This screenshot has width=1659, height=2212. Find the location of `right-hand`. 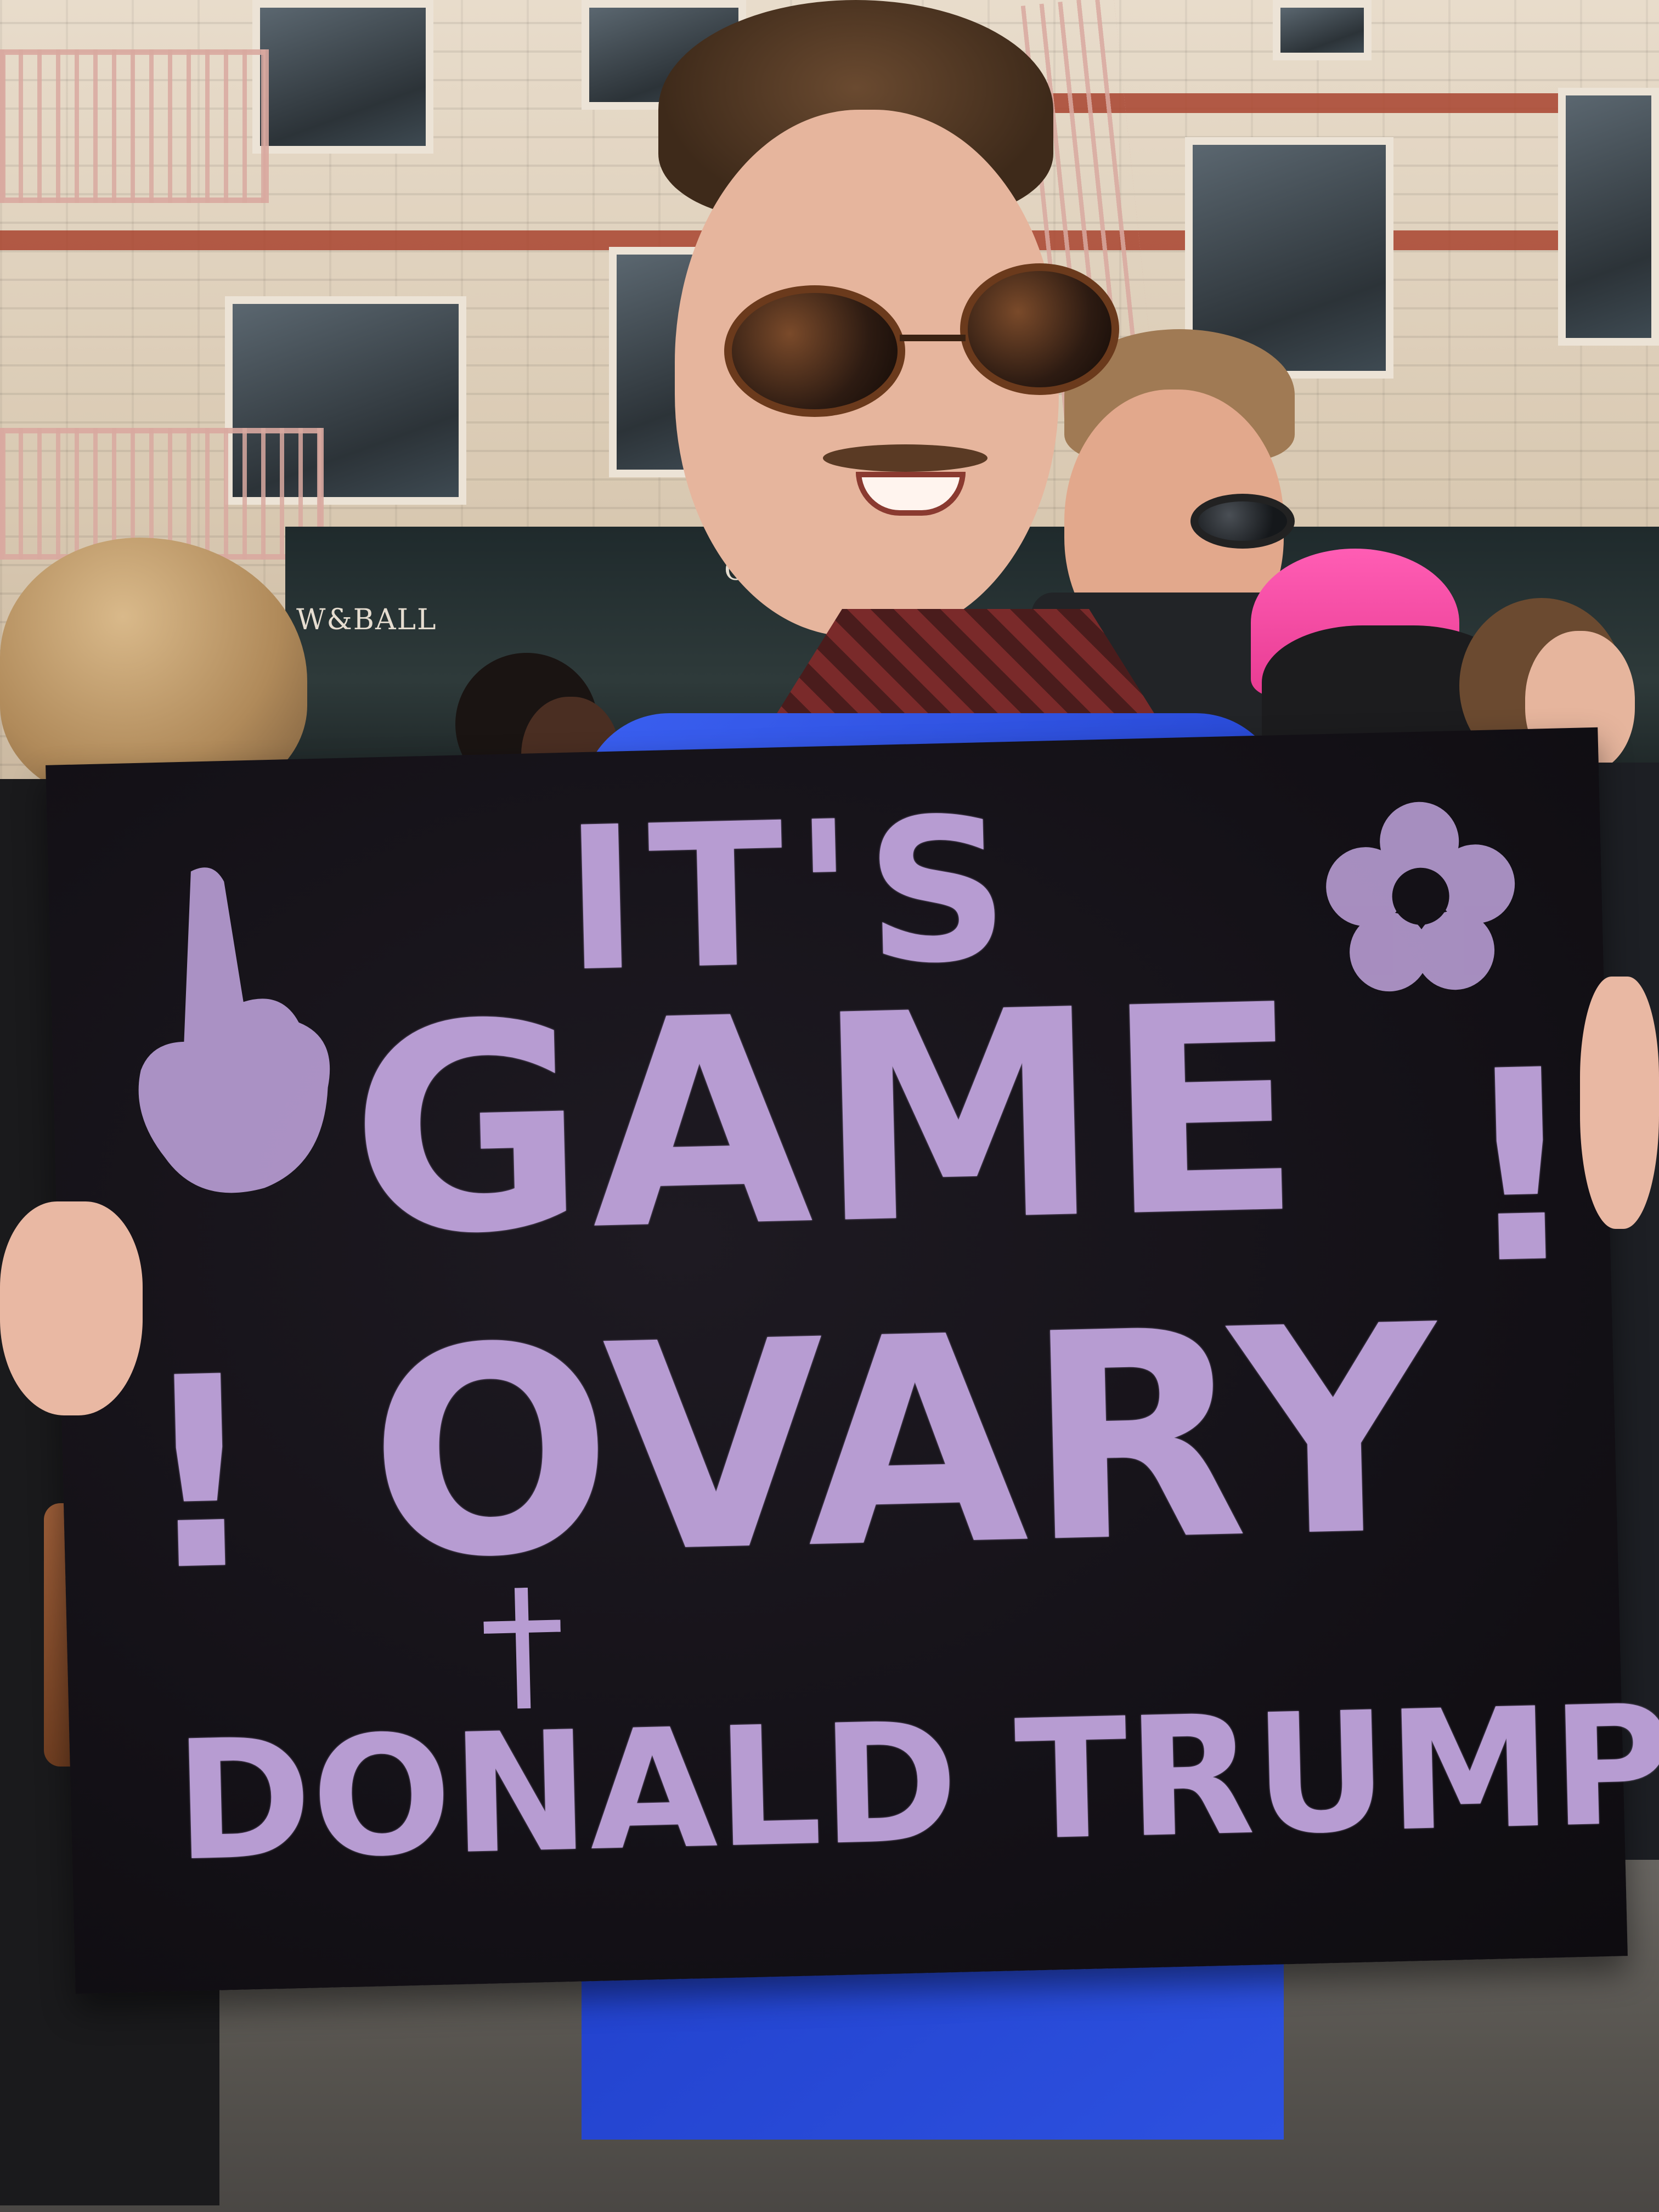

right-hand is located at coordinates (1620, 1103).